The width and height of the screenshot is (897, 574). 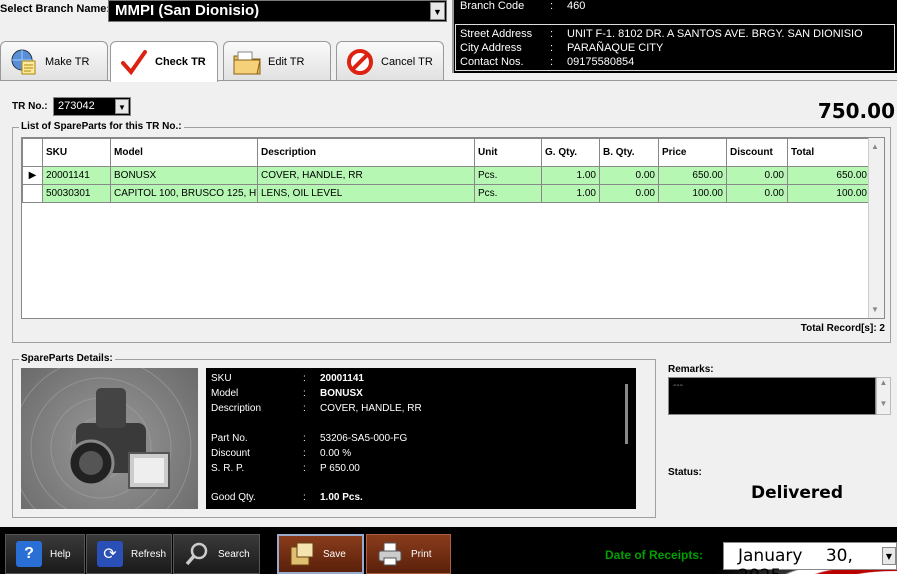 I want to click on row-pointer-icon: ▶, so click(x=32, y=175).